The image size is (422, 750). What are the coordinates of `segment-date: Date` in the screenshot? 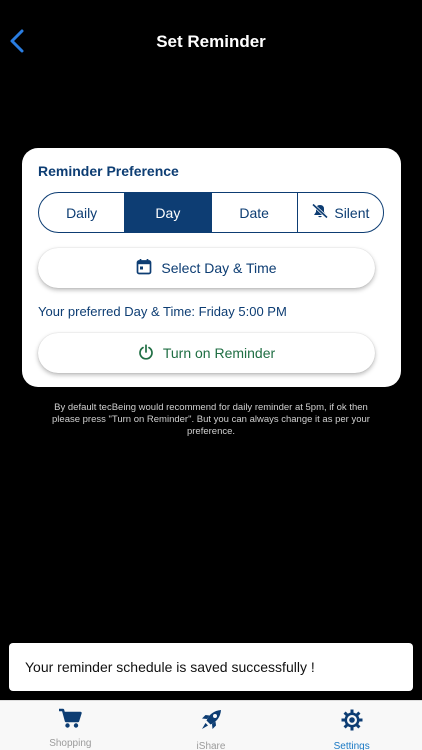 It's located at (255, 212).